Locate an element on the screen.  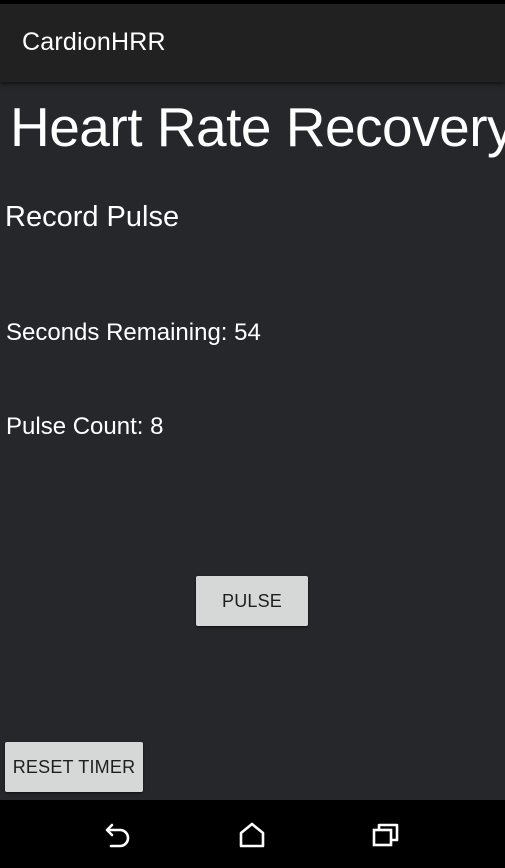
back-icon is located at coordinates (117, 835).